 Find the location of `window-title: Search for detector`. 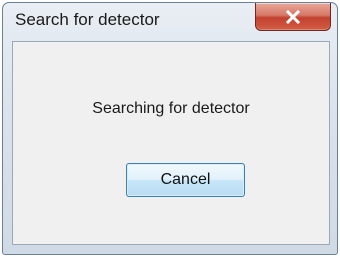

window-title: Search for detector is located at coordinates (87, 19).